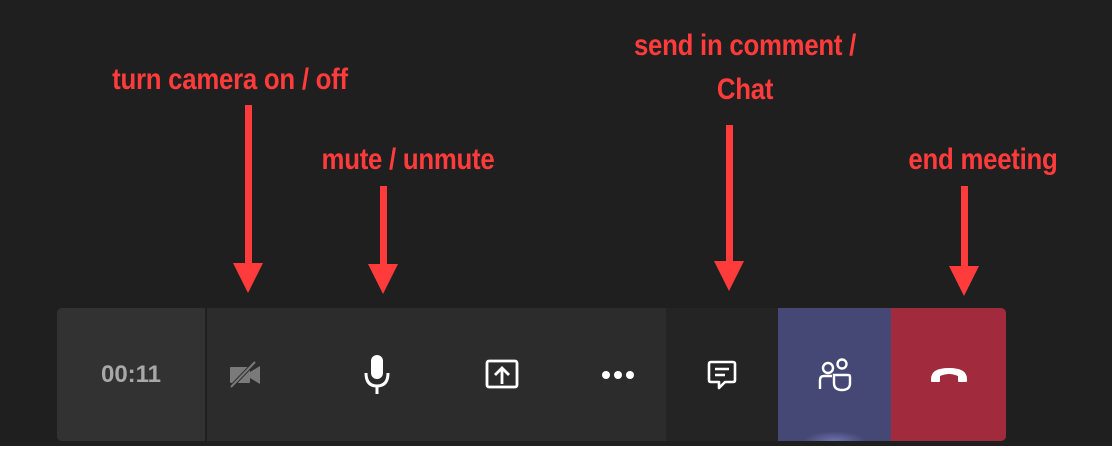 The width and height of the screenshot is (1117, 450). Describe the element at coordinates (248, 200) in the screenshot. I see `arrow-camera` at that location.